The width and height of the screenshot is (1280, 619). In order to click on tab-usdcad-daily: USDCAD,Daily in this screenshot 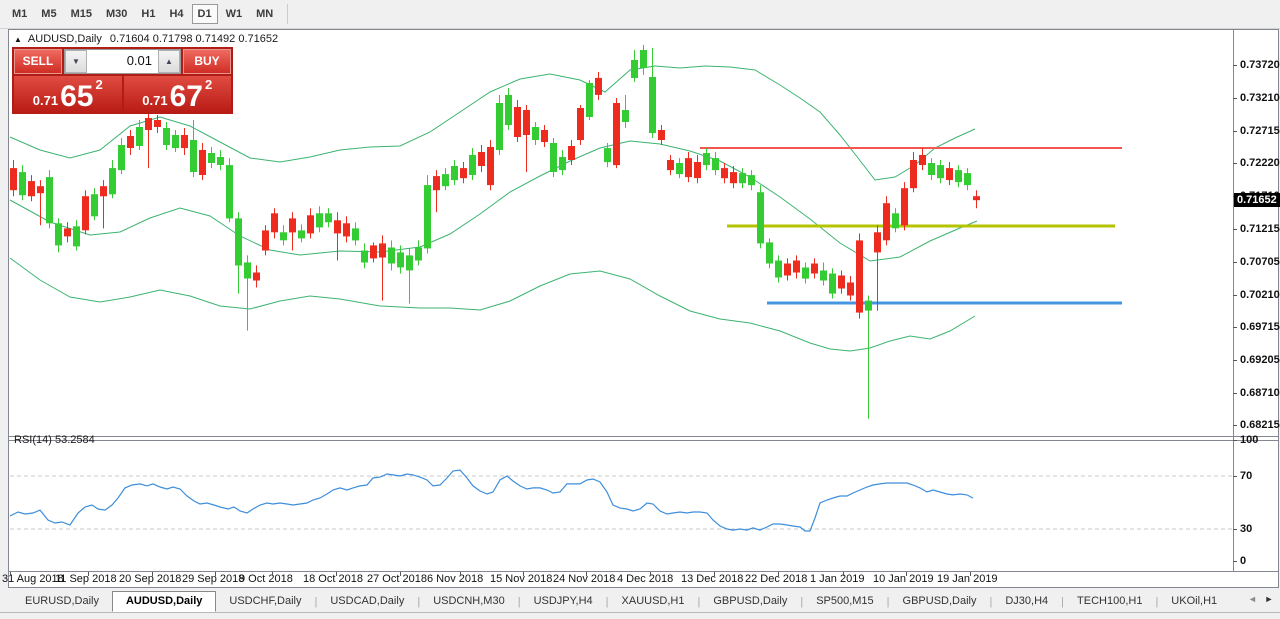, I will do `click(367, 602)`.